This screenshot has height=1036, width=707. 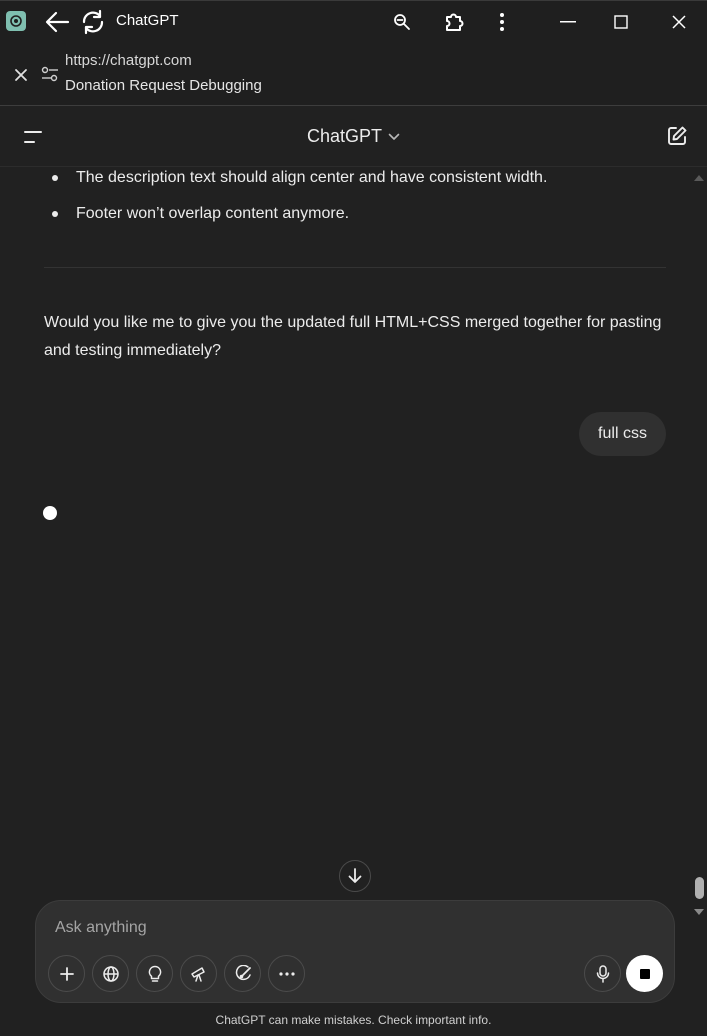 I want to click on think-button, so click(x=154, y=973).